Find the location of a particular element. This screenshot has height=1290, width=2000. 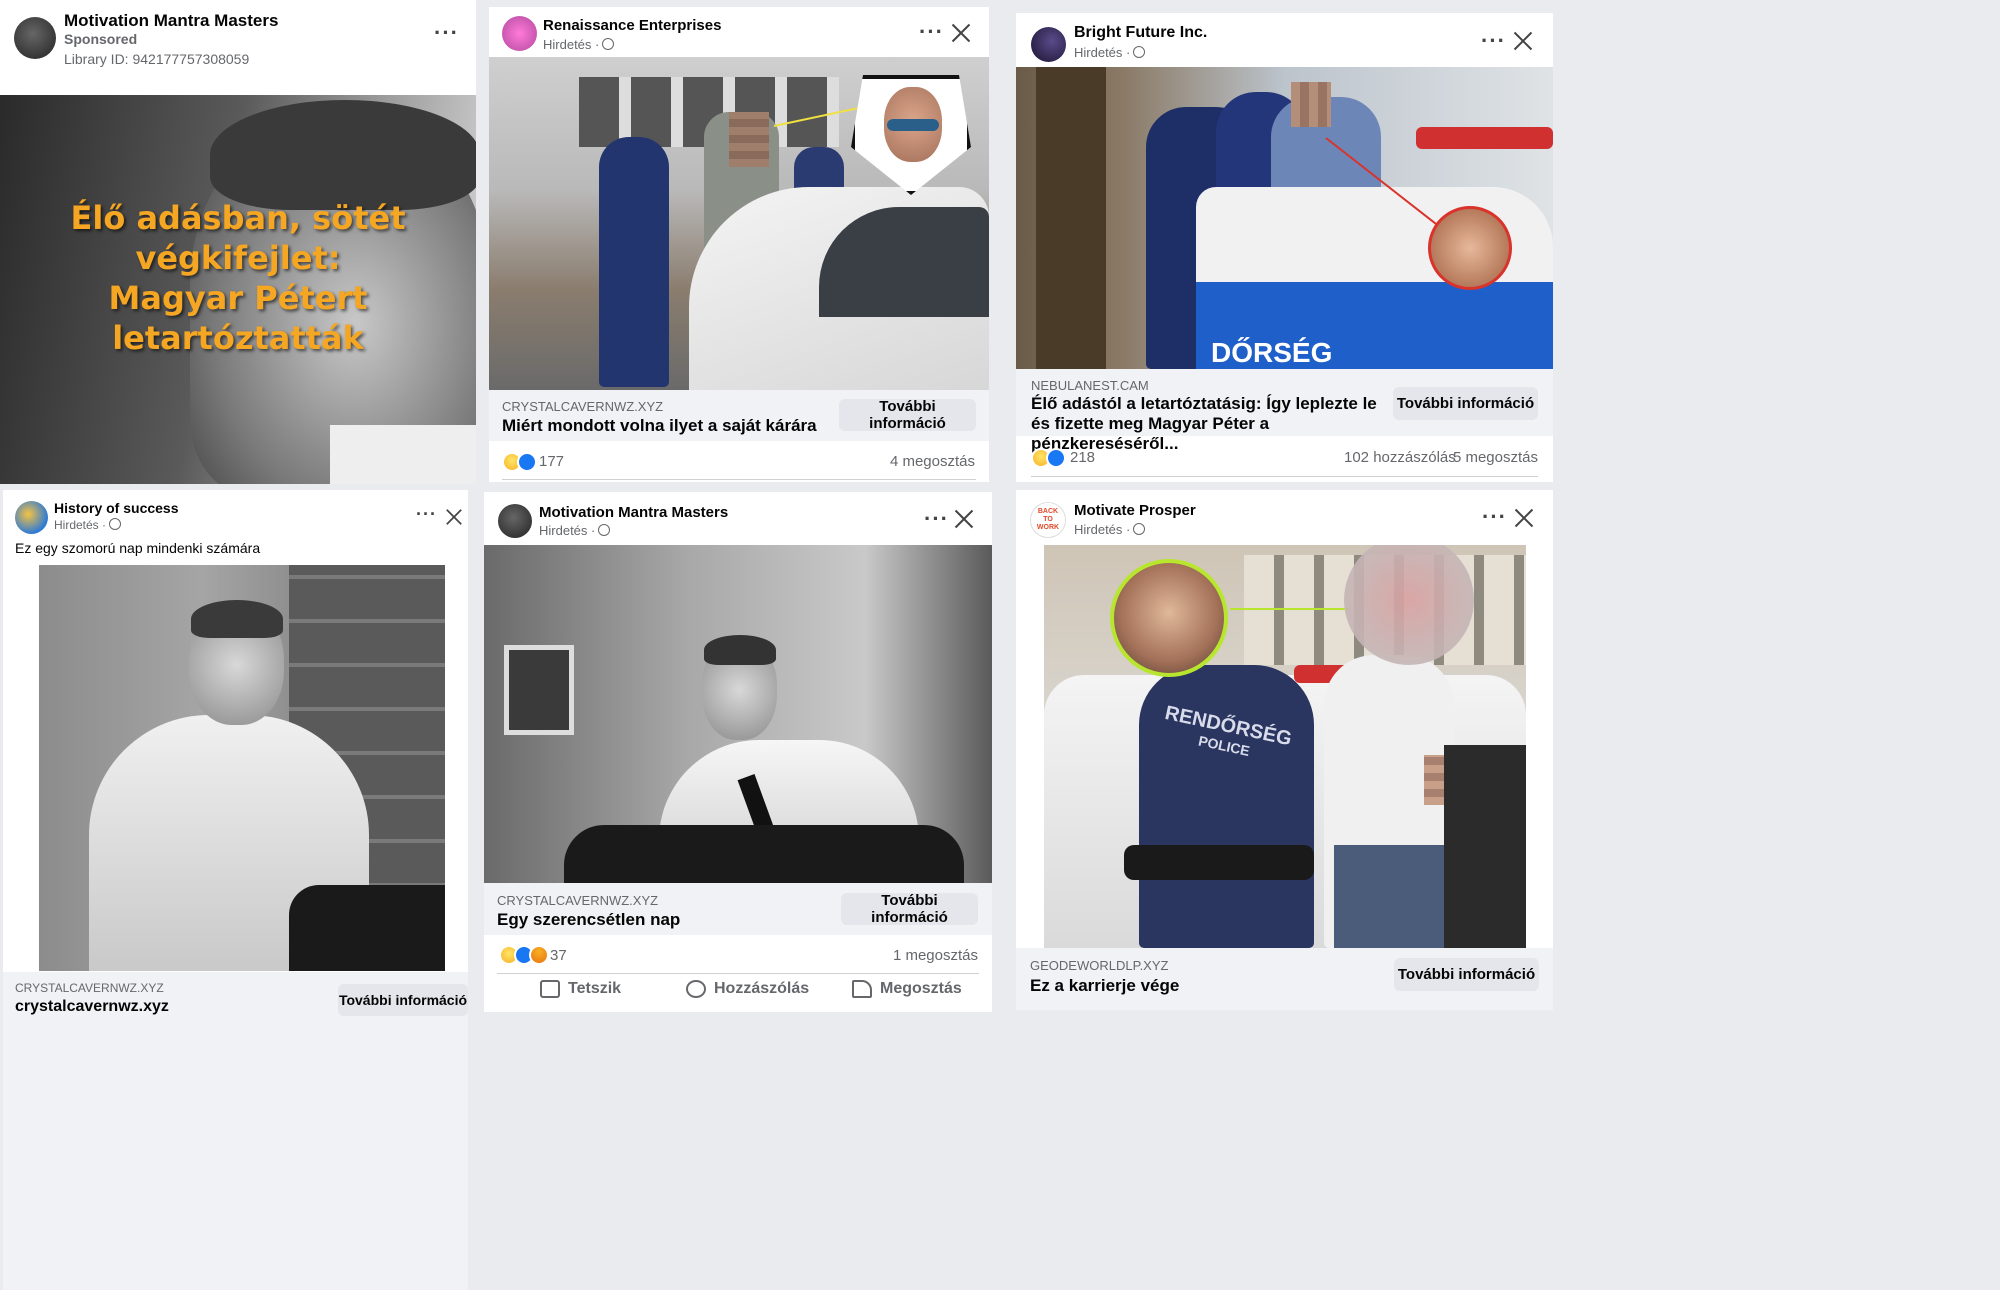

officer-belt is located at coordinates (1219, 862).